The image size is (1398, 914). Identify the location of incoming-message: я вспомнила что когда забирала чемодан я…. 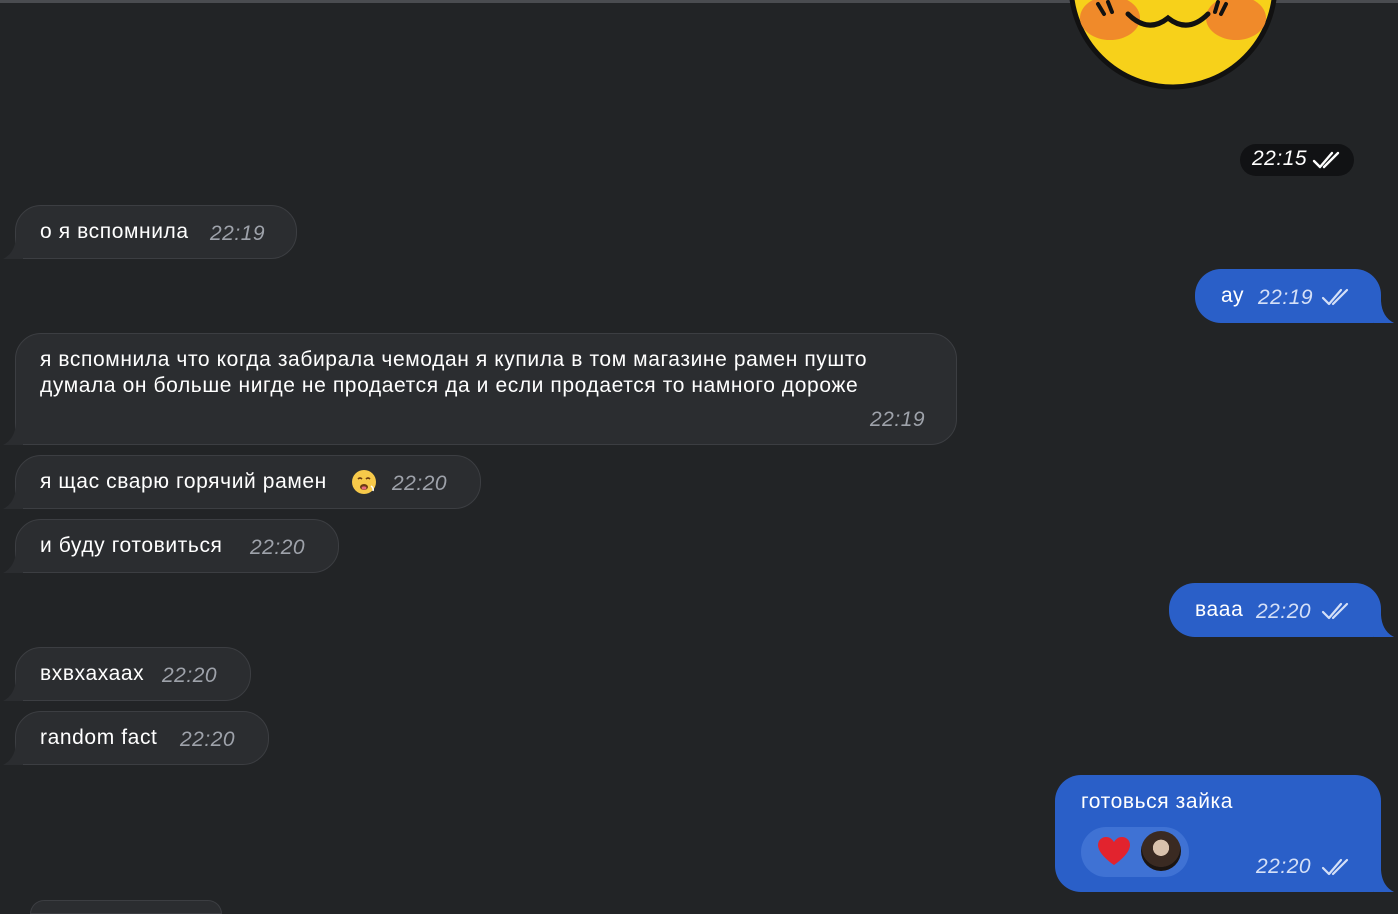
(480, 389).